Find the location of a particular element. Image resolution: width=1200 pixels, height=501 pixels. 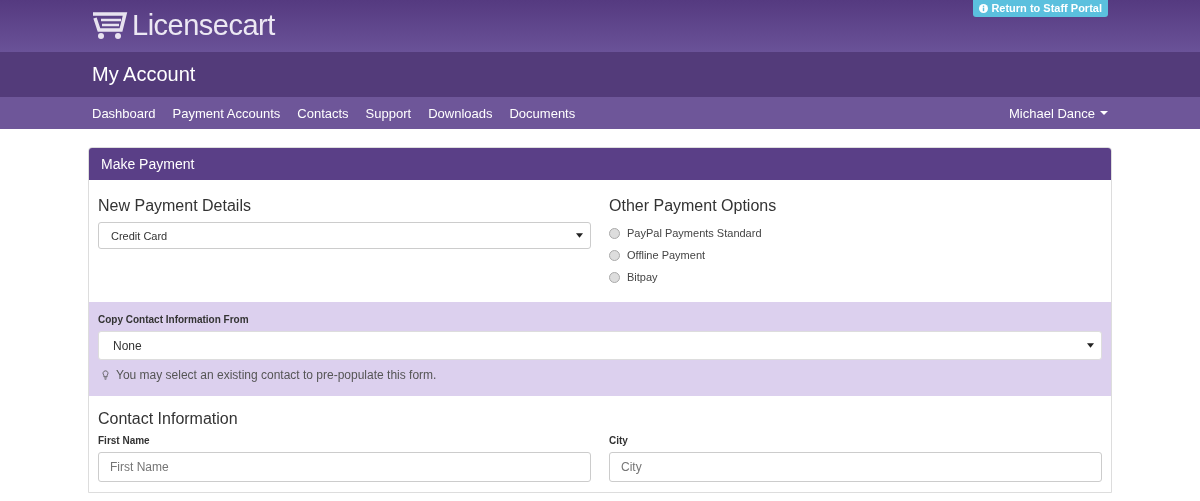

field-label: City is located at coordinates (619, 440).